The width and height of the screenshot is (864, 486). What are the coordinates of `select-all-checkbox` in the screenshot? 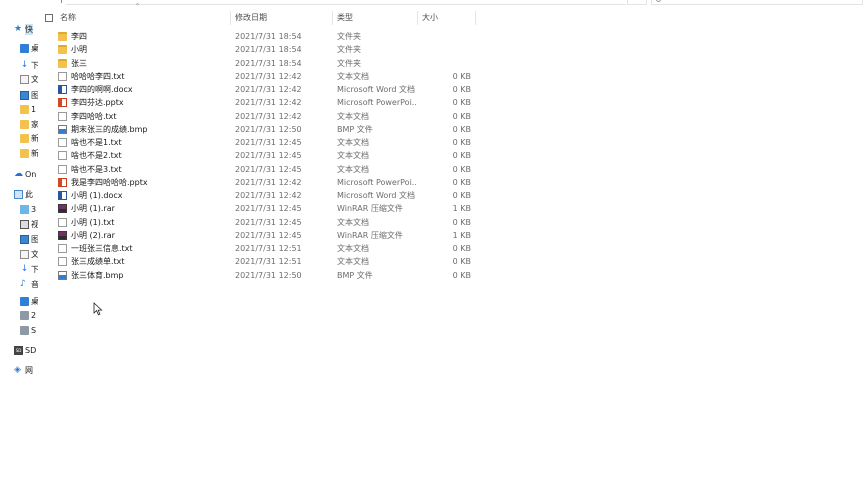 It's located at (49, 18).